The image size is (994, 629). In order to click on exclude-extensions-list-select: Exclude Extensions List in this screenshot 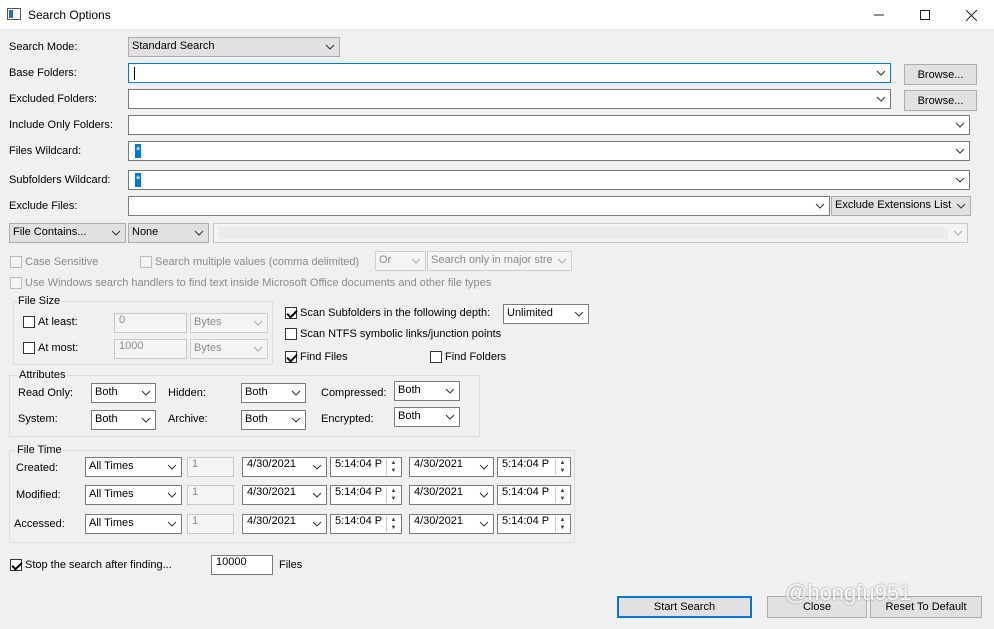, I will do `click(901, 206)`.